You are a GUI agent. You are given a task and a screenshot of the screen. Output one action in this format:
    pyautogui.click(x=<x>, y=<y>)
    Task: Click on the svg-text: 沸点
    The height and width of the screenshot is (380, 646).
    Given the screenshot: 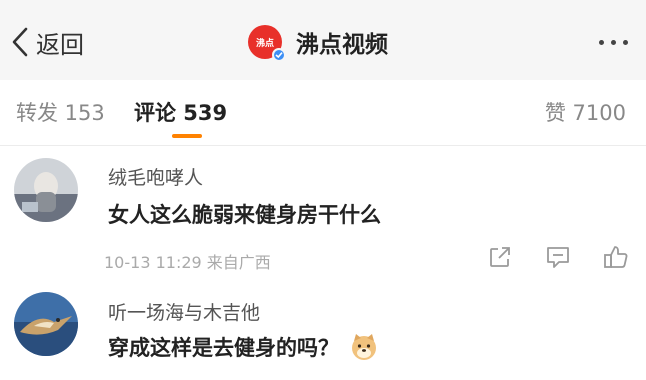 What is the action you would take?
    pyautogui.click(x=265, y=42)
    